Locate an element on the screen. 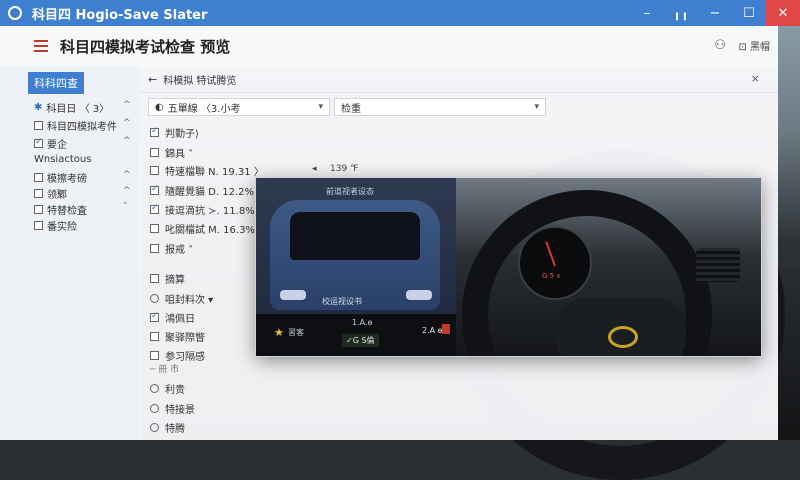 The height and width of the screenshot is (480, 800). sidebar-heading: 科科四查 is located at coordinates (56, 83).